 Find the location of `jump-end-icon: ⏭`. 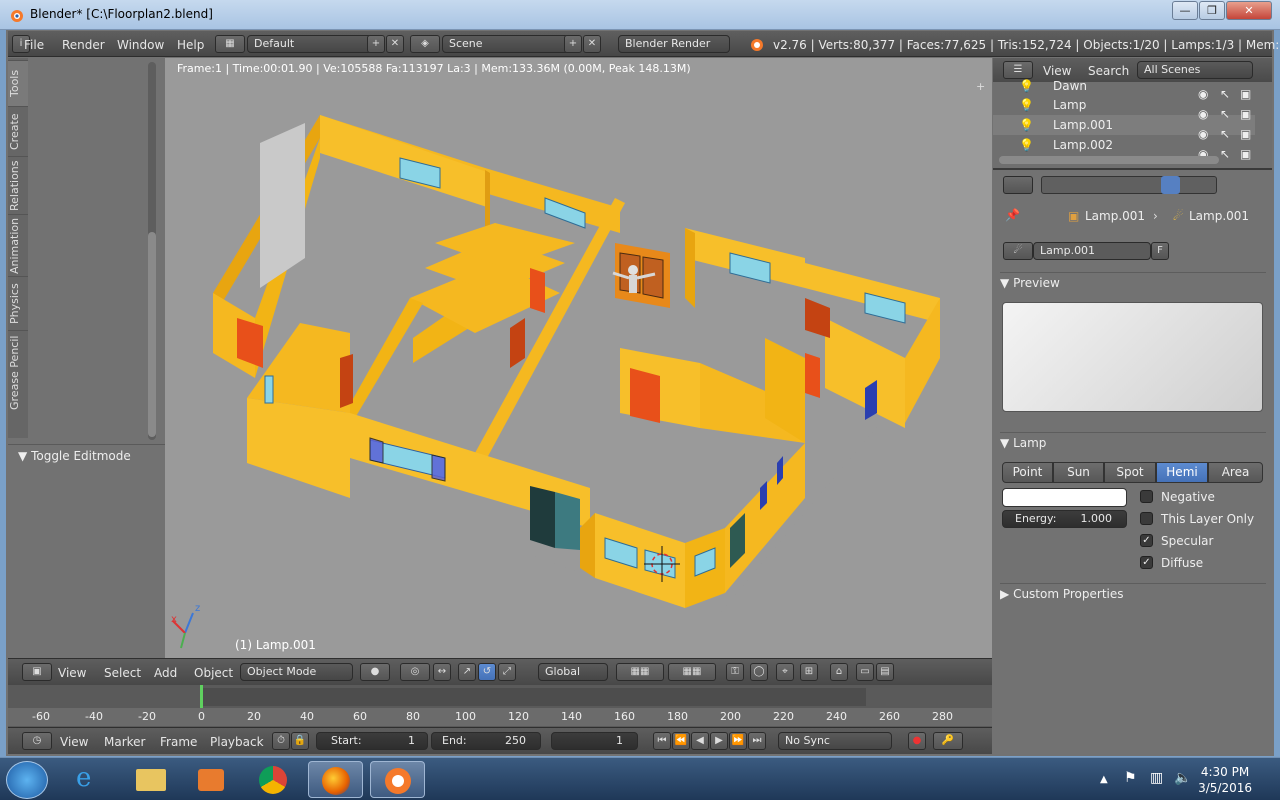

jump-end-icon: ⏭ is located at coordinates (757, 741).